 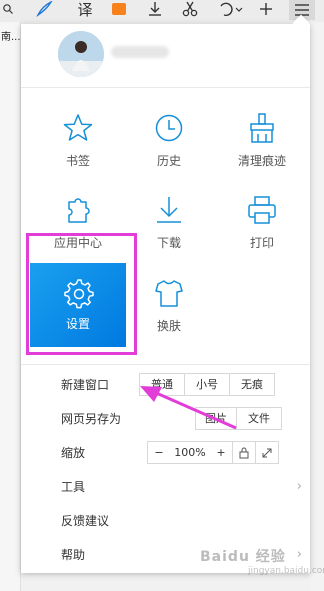 I want to click on broom-icon, so click(x=262, y=128).